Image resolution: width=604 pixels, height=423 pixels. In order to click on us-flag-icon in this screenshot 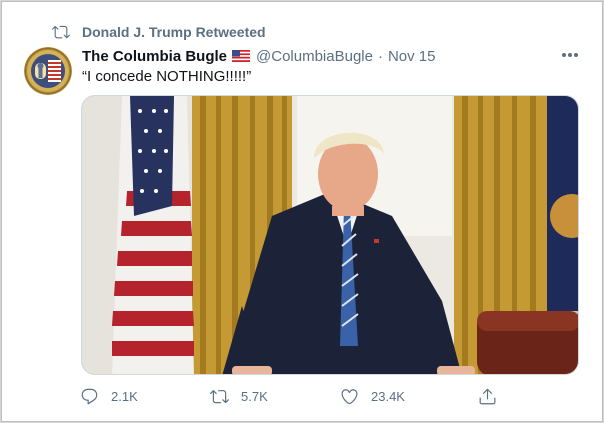, I will do `click(241, 56)`.